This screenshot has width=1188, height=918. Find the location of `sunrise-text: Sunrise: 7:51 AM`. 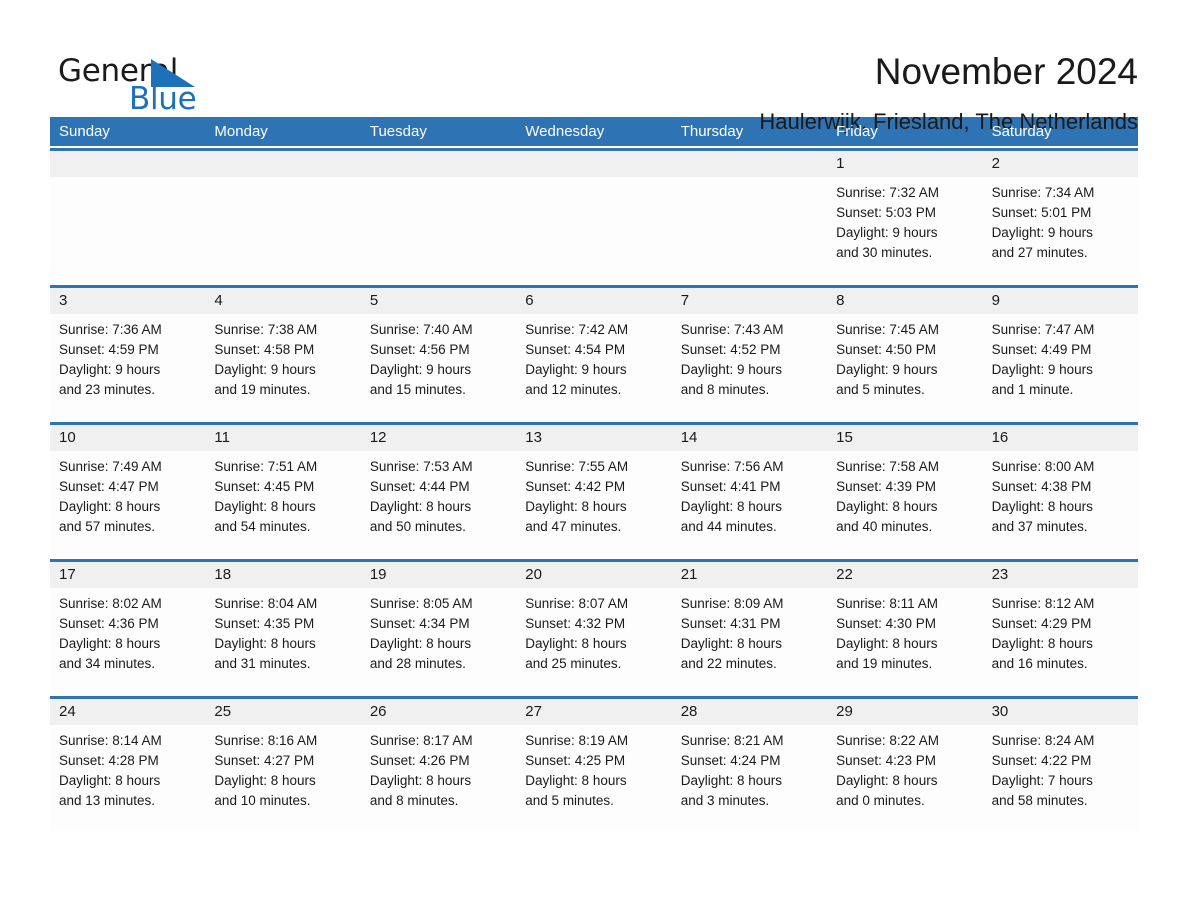

sunrise-text: Sunrise: 7:51 AM is located at coordinates (266, 466).